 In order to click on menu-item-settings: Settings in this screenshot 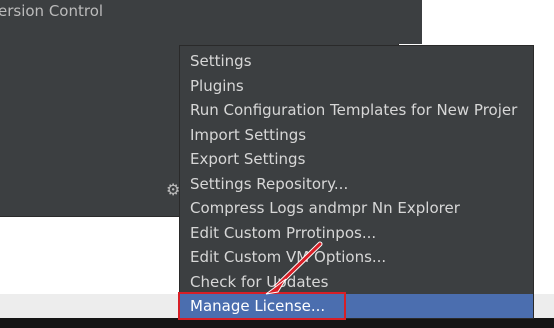, I will do `click(356, 61)`.